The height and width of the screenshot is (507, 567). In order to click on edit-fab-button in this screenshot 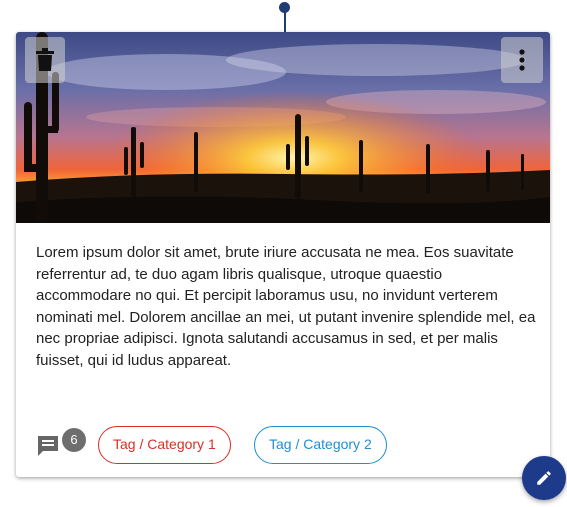, I will do `click(544, 478)`.